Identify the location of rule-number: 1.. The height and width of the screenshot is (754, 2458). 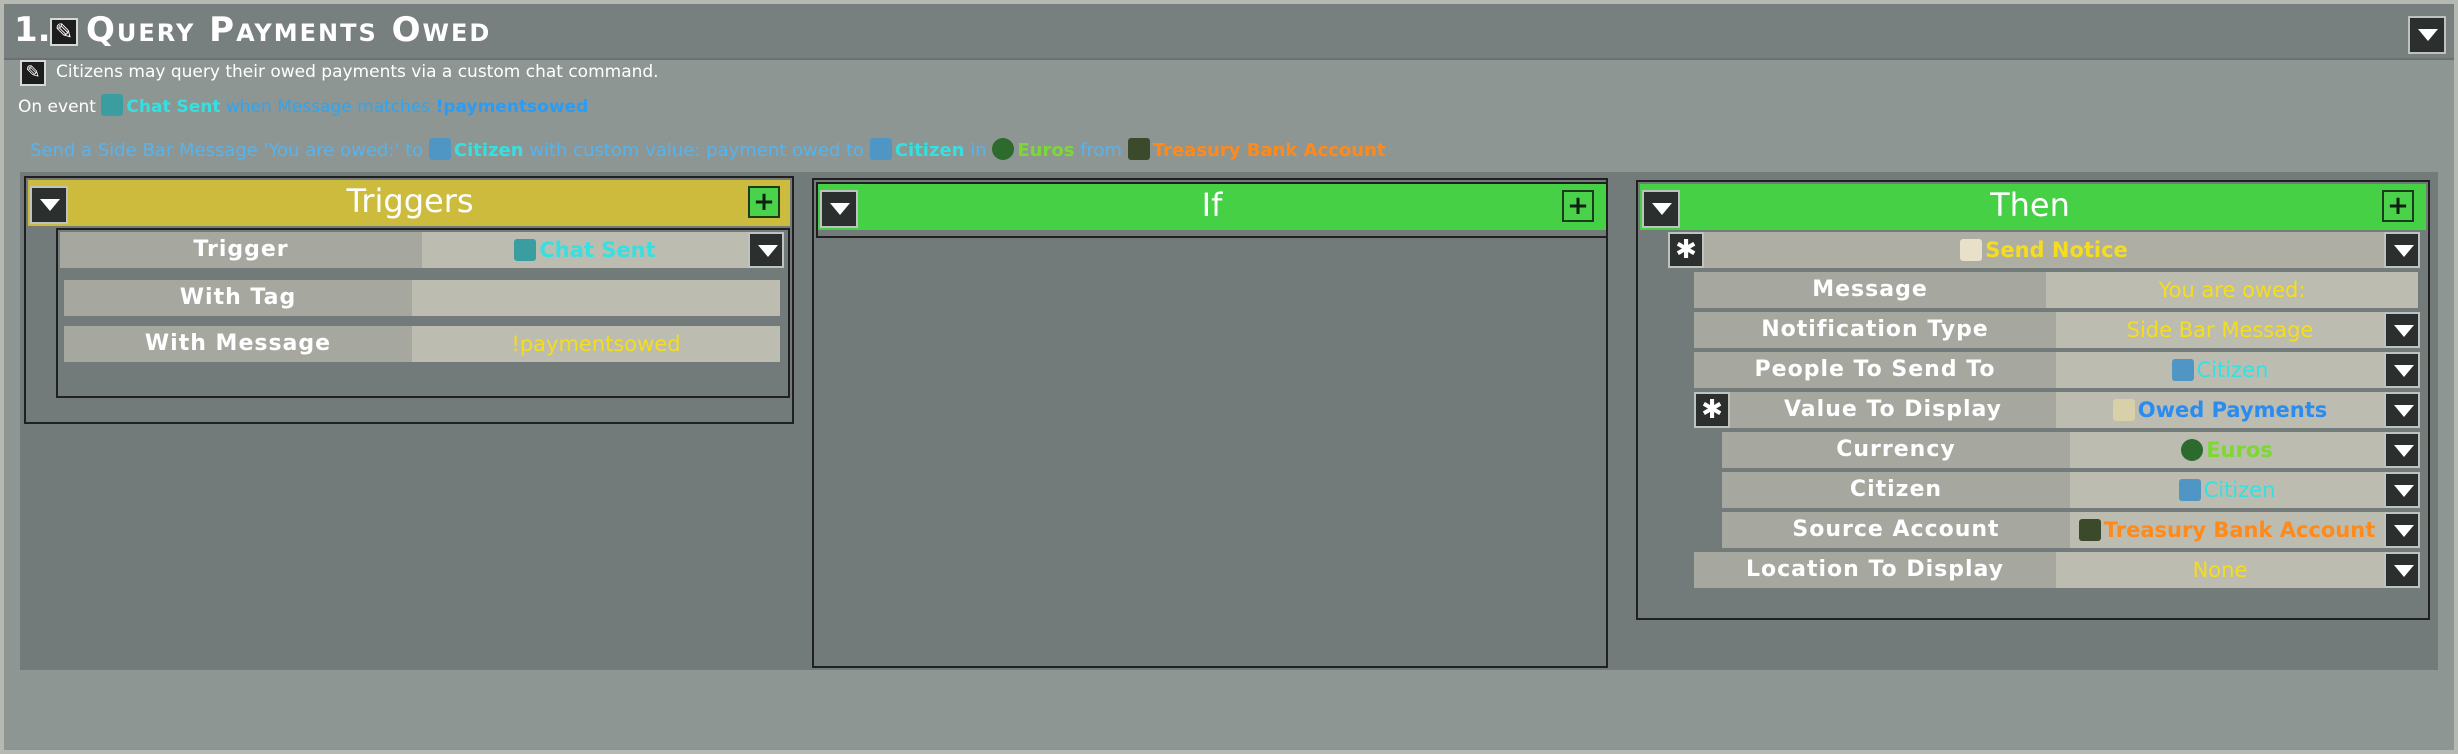
(32, 30).